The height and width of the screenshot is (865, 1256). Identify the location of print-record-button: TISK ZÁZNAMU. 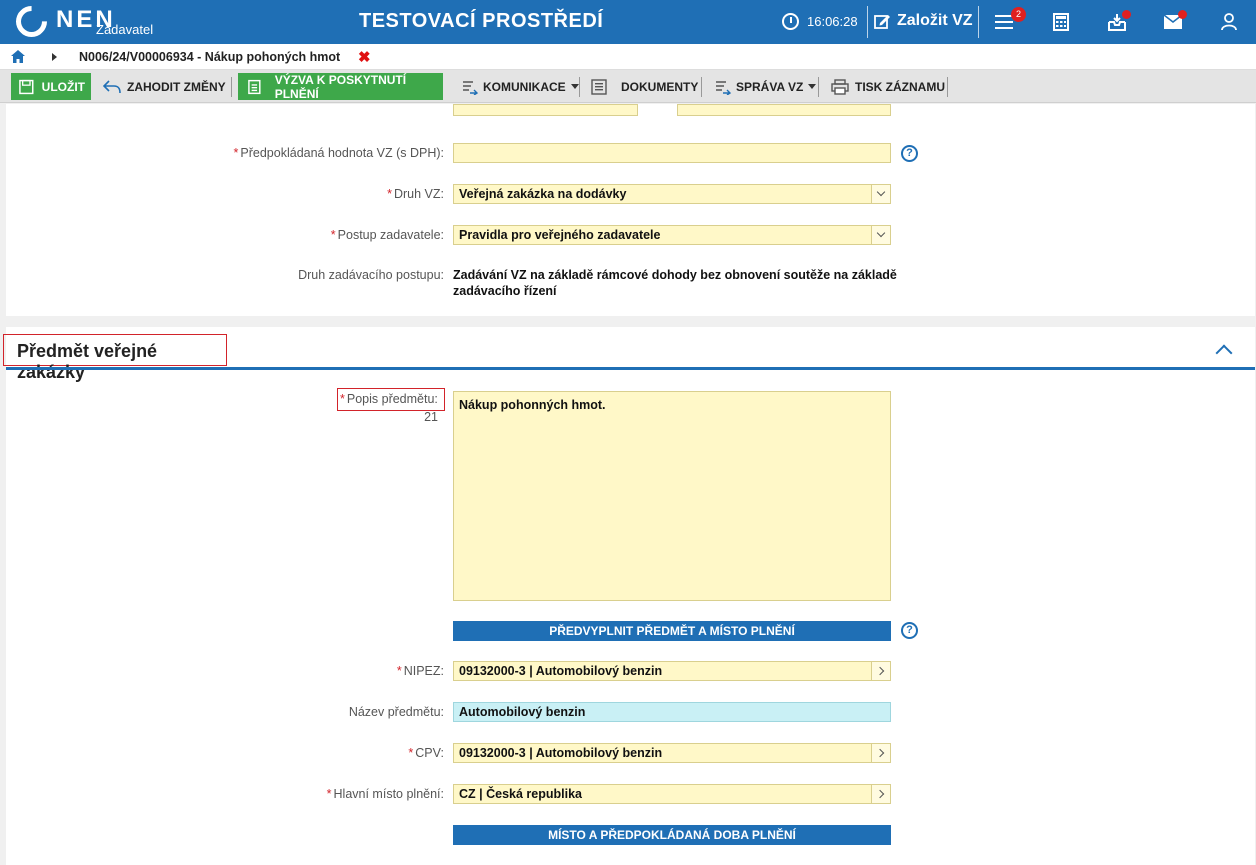
(888, 86).